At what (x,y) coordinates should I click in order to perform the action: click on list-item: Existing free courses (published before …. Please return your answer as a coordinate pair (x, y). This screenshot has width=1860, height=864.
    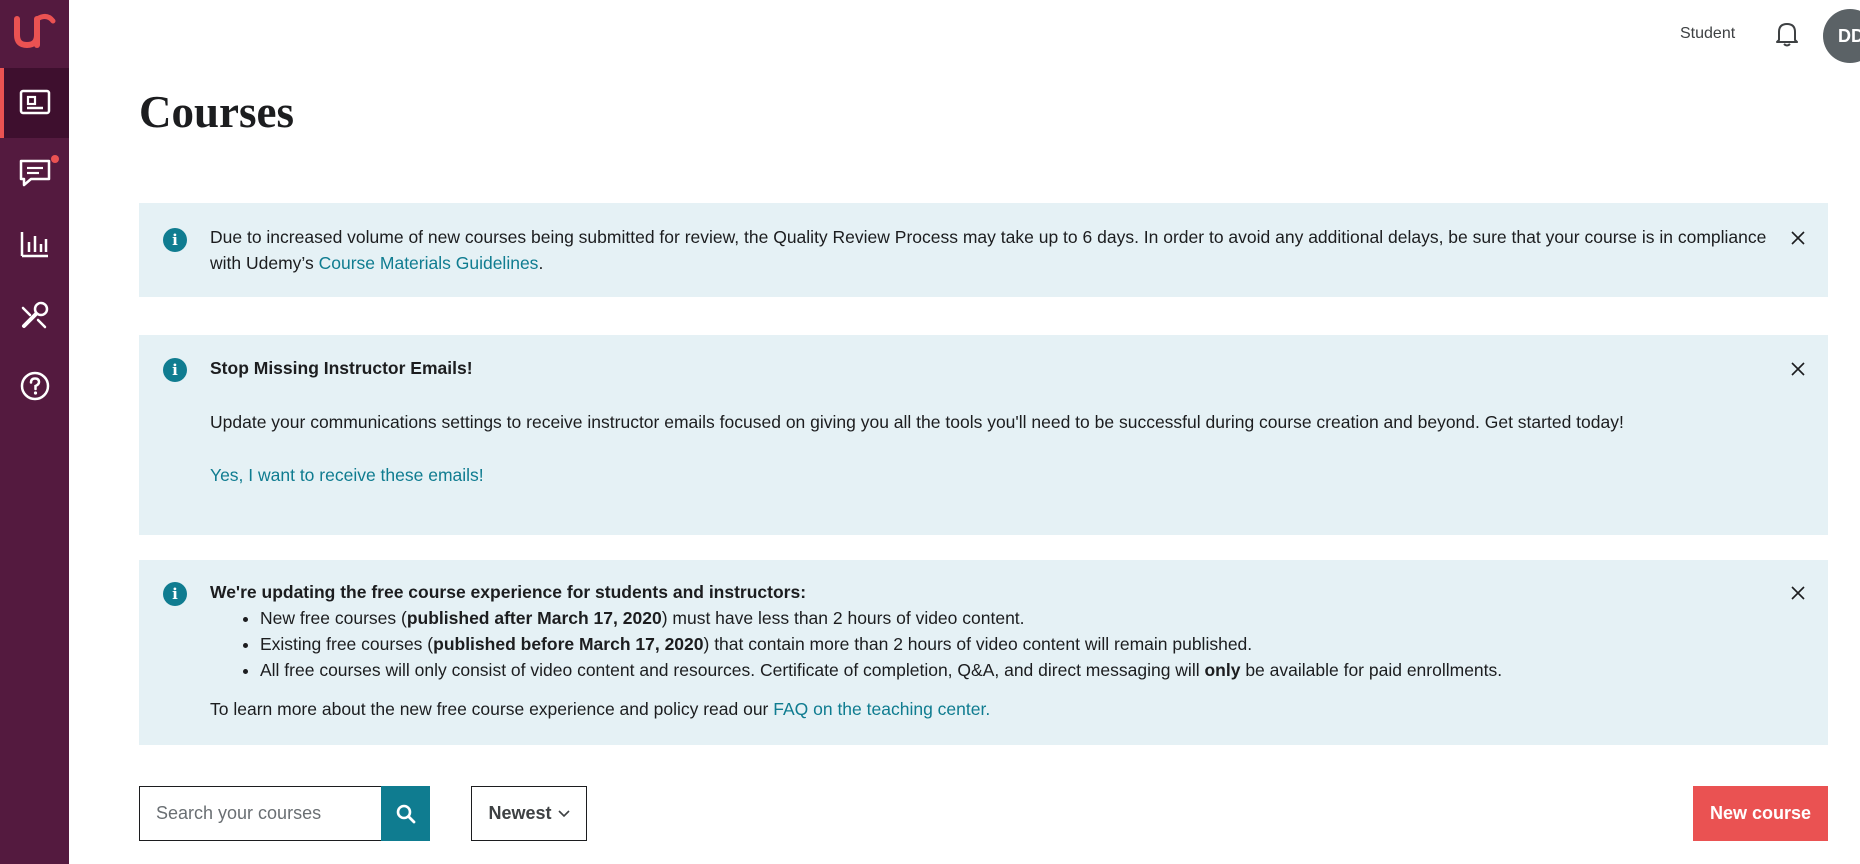
    Looking at the image, I should click on (1014, 644).